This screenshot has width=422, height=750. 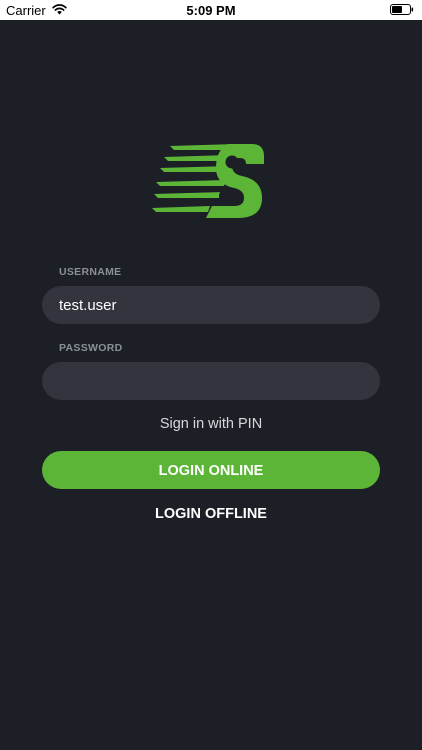 I want to click on username-input, so click(x=211, y=305).